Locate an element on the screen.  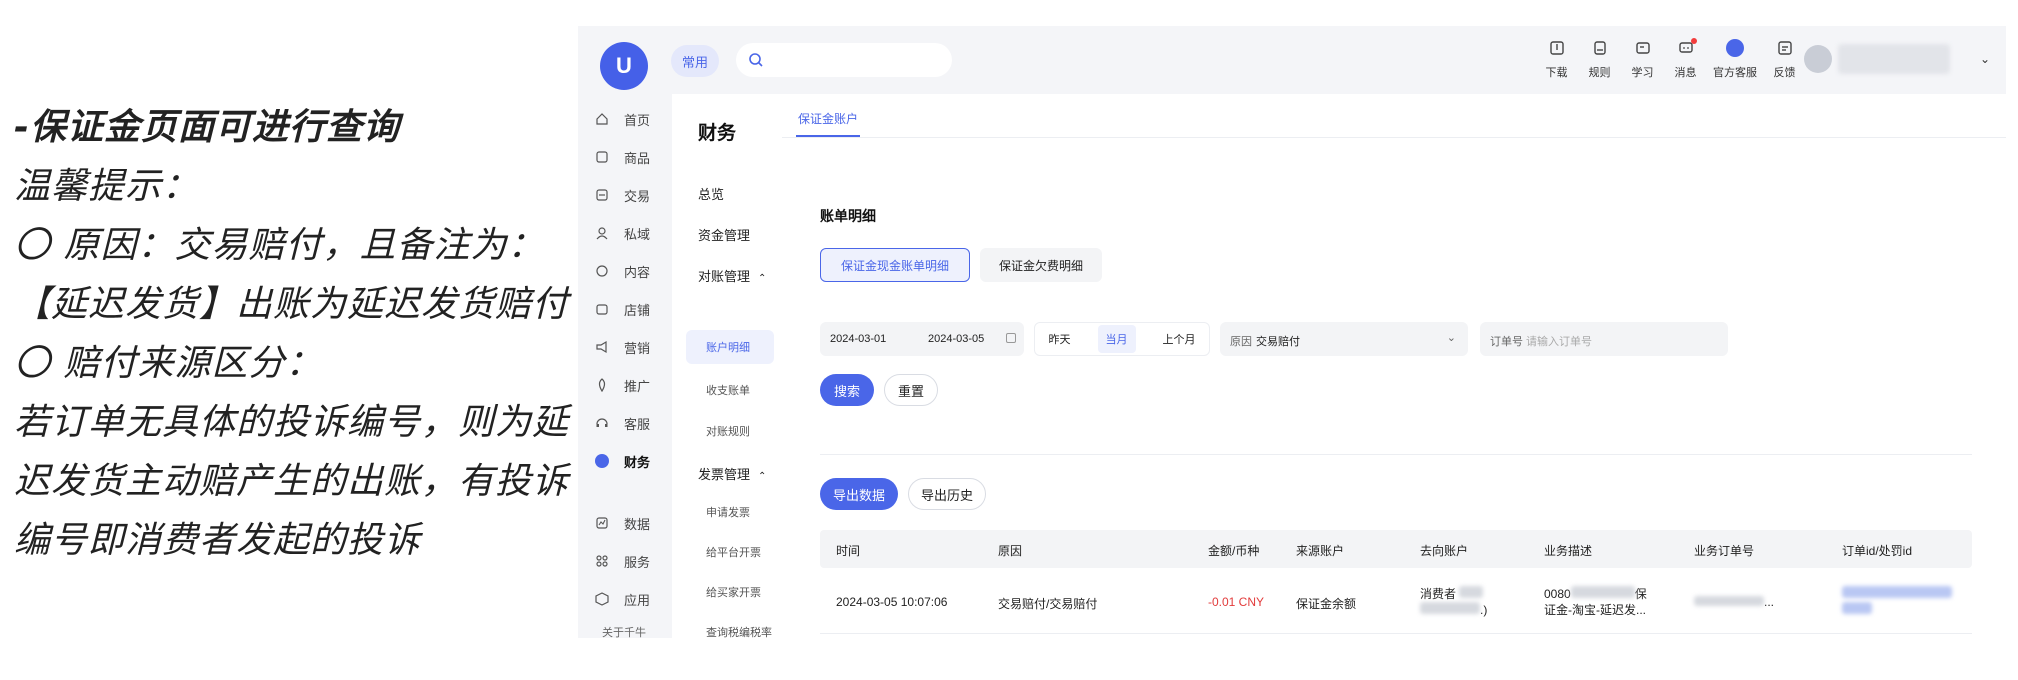
submenu-account-detail: 账户明细 is located at coordinates (730, 347).